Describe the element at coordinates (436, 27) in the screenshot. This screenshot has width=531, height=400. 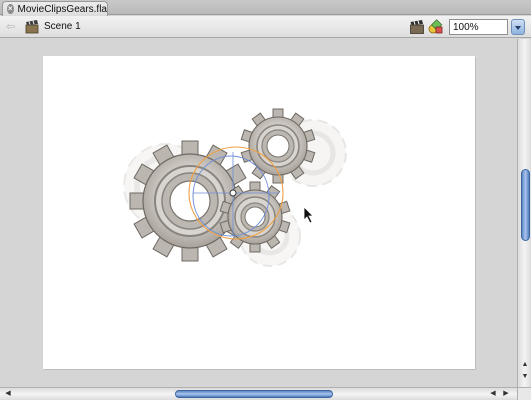
I see `edit-symbols-icon` at that location.